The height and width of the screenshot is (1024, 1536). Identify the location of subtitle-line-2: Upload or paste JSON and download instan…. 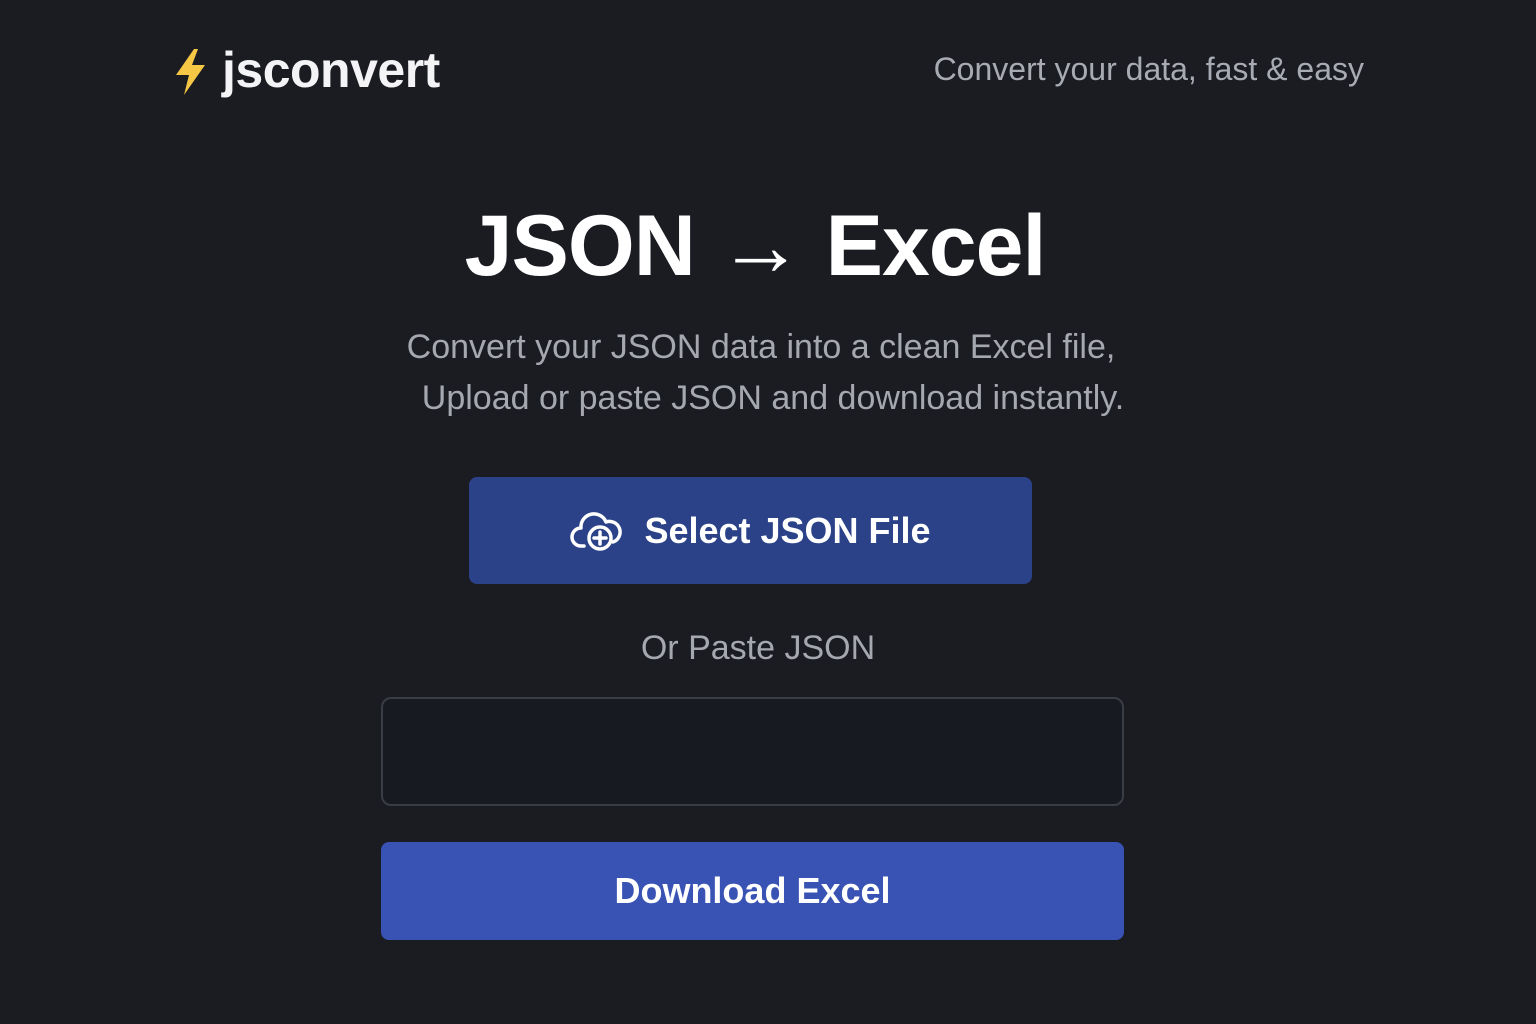
(773, 398).